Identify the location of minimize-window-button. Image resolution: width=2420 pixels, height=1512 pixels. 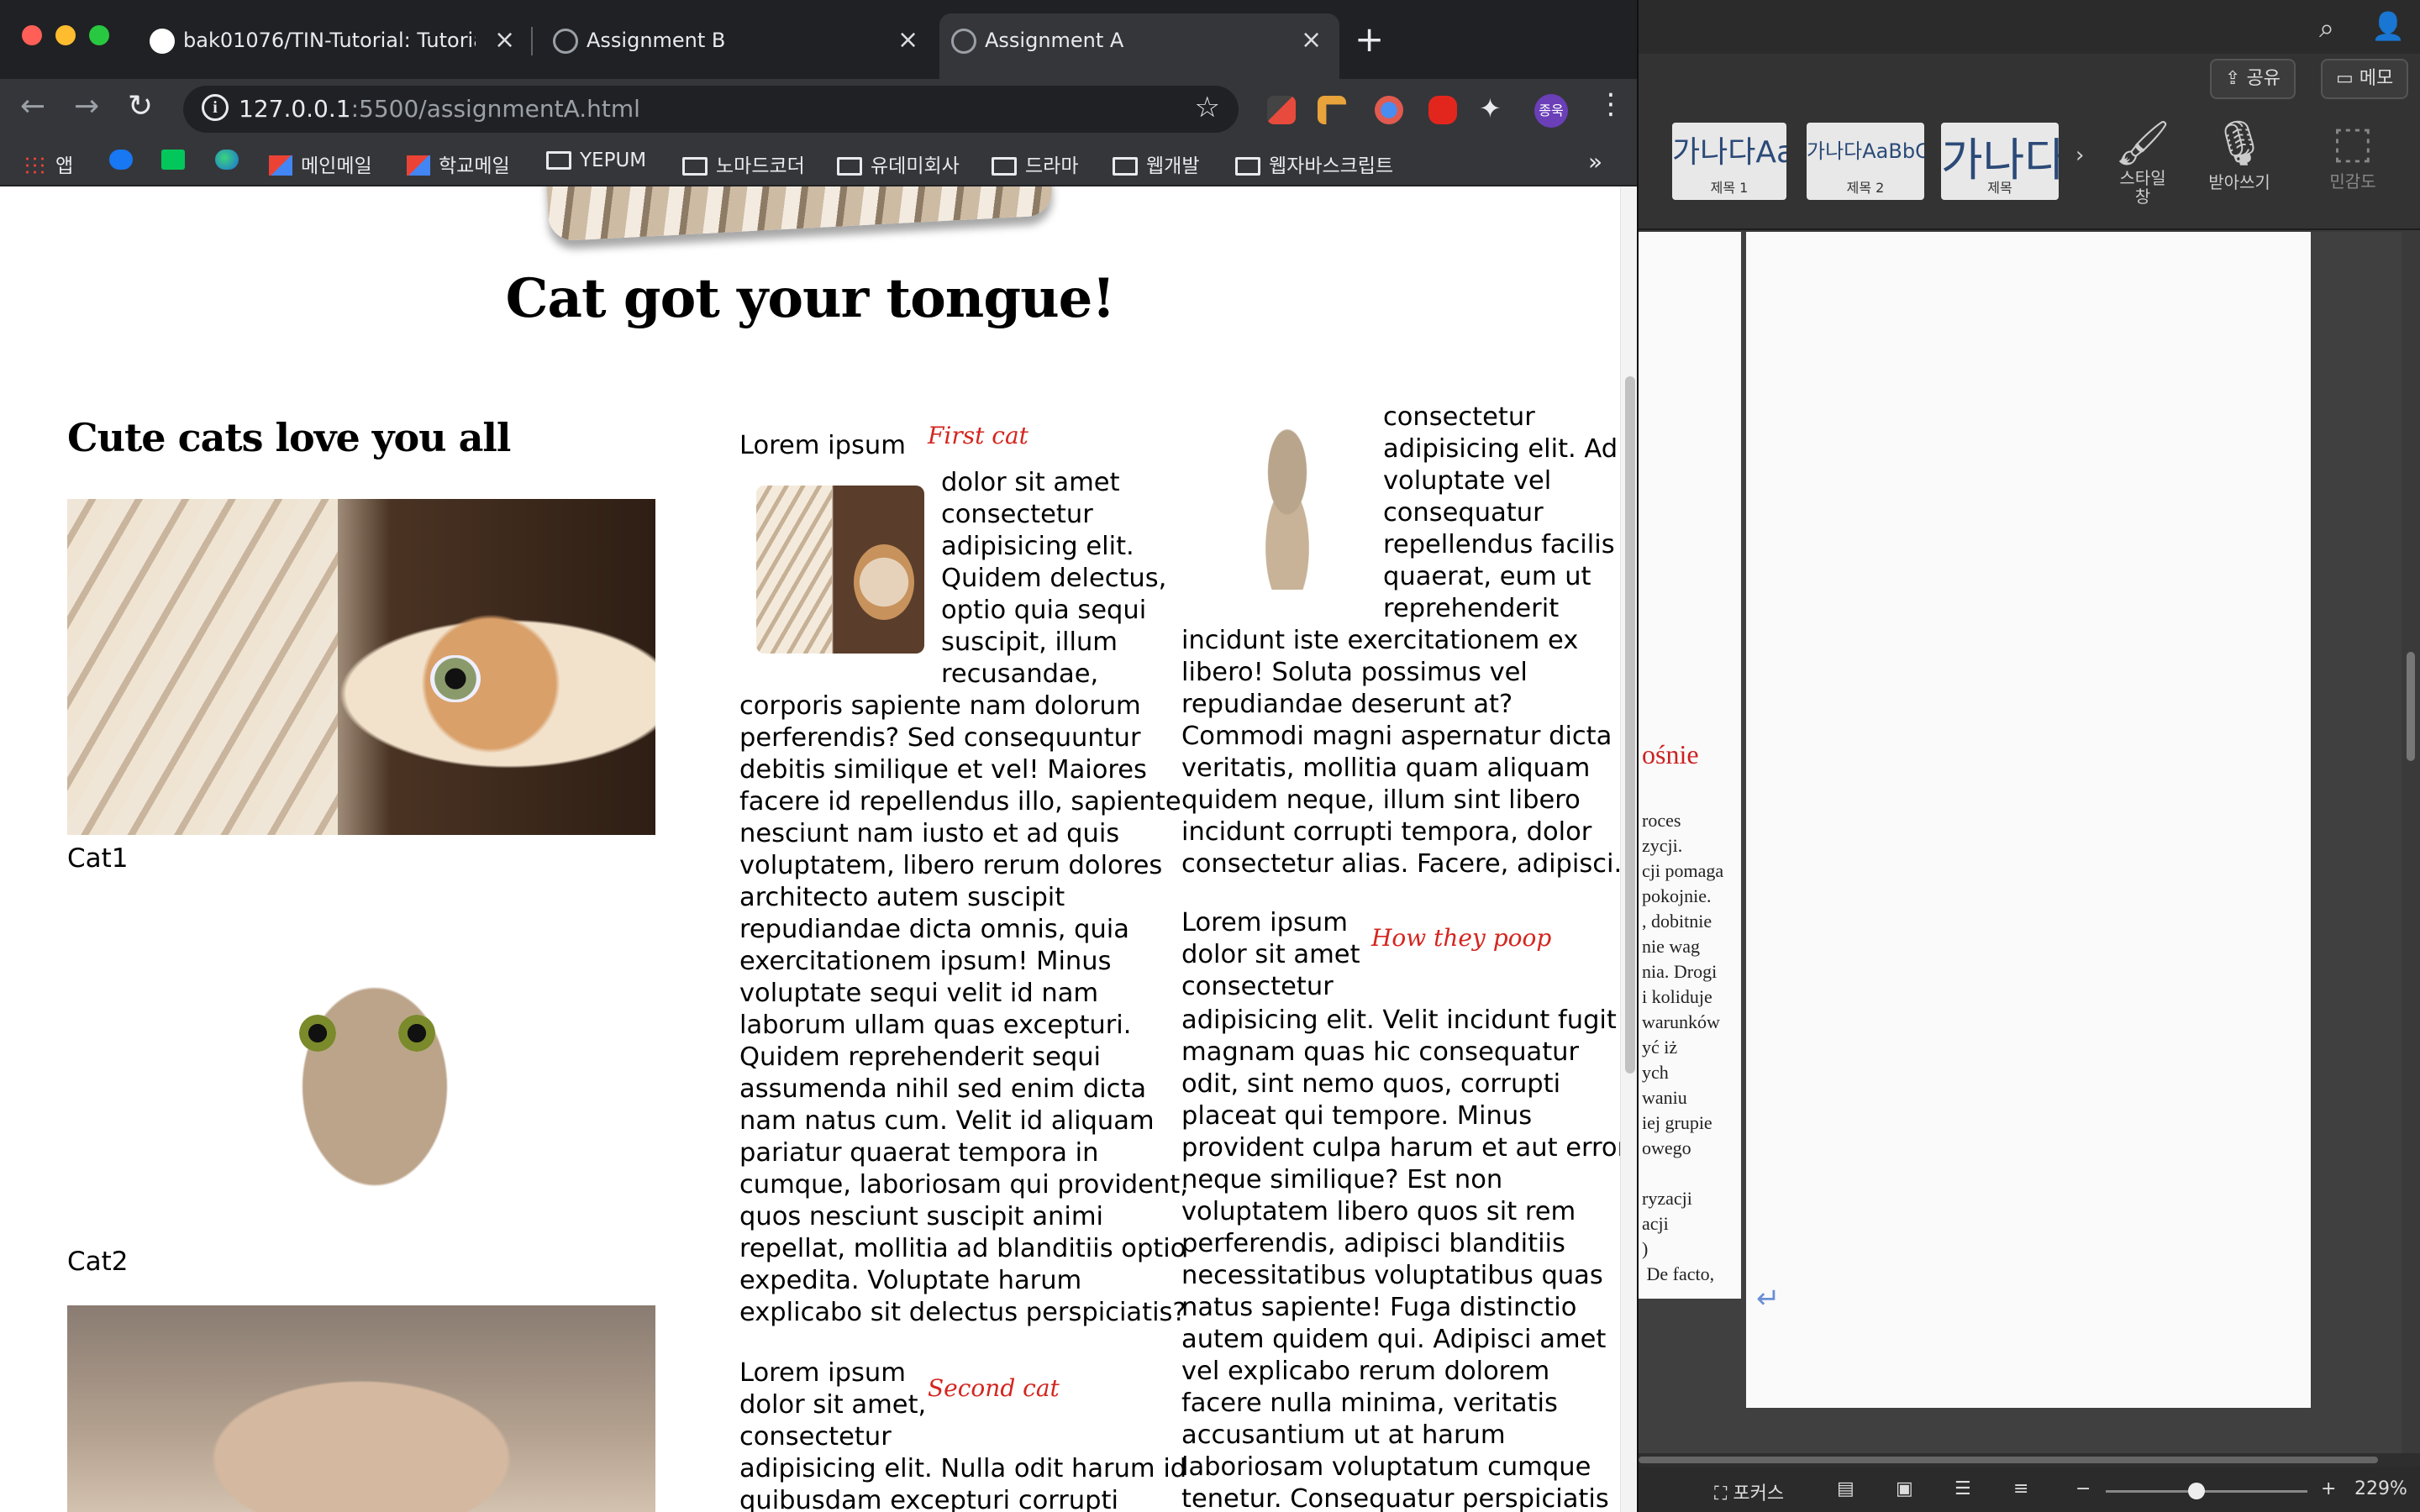
(65, 35).